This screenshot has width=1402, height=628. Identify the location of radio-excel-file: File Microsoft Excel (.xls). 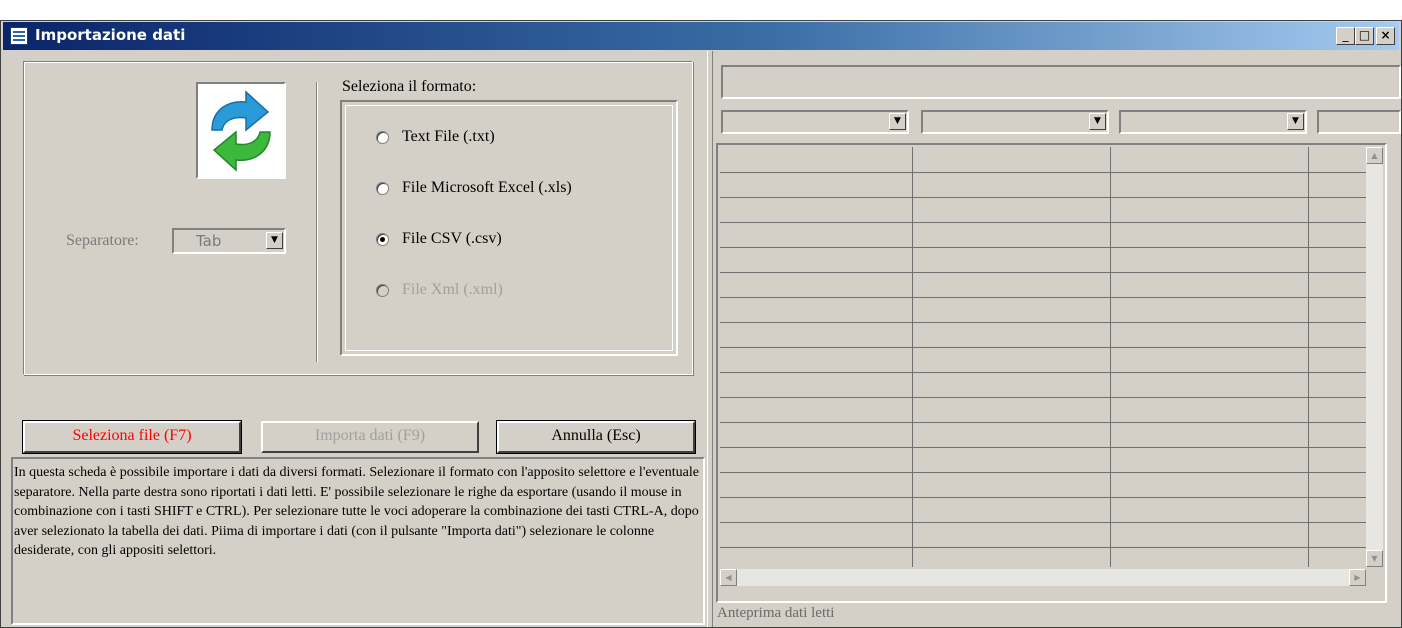
(474, 188).